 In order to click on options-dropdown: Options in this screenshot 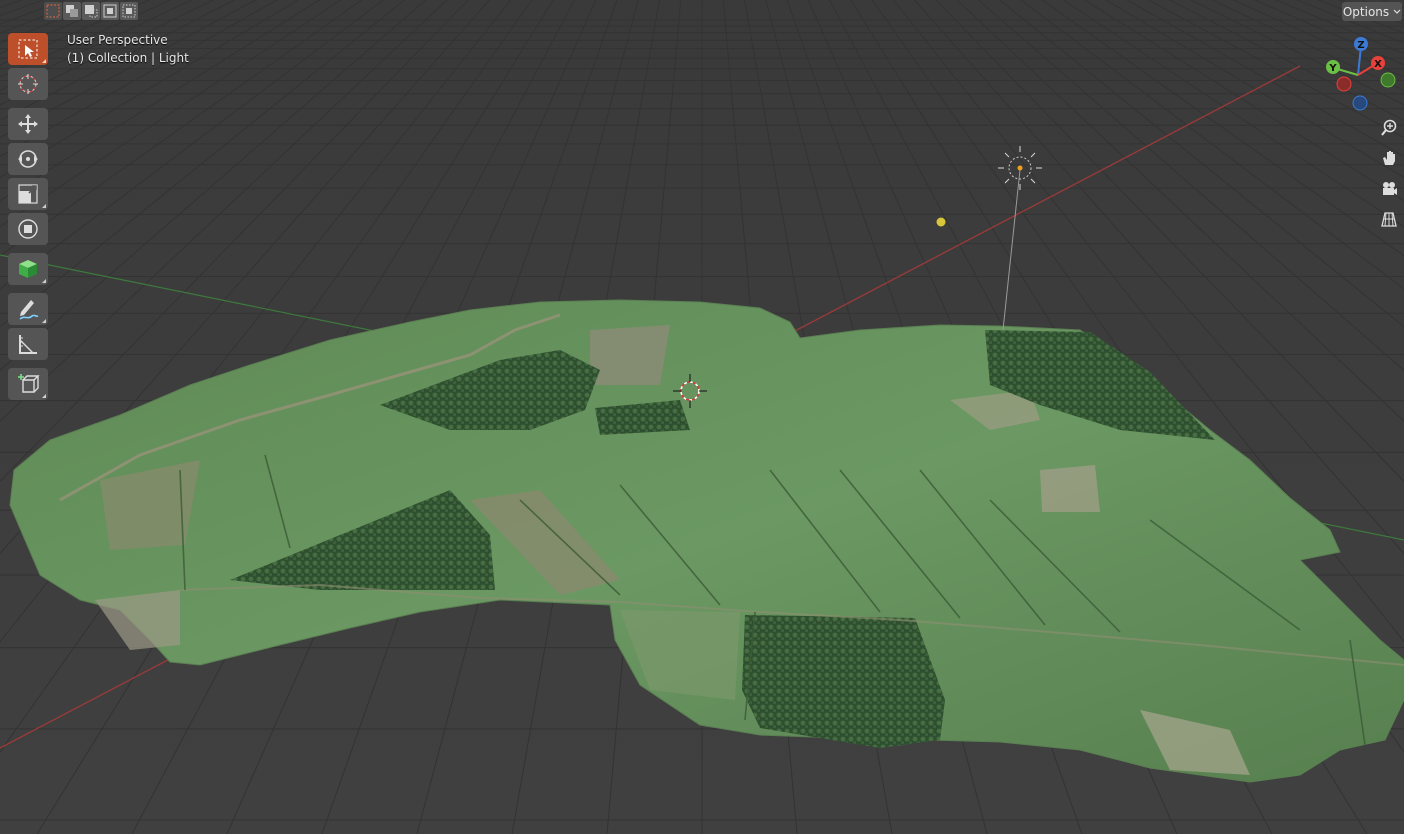, I will do `click(1372, 11)`.